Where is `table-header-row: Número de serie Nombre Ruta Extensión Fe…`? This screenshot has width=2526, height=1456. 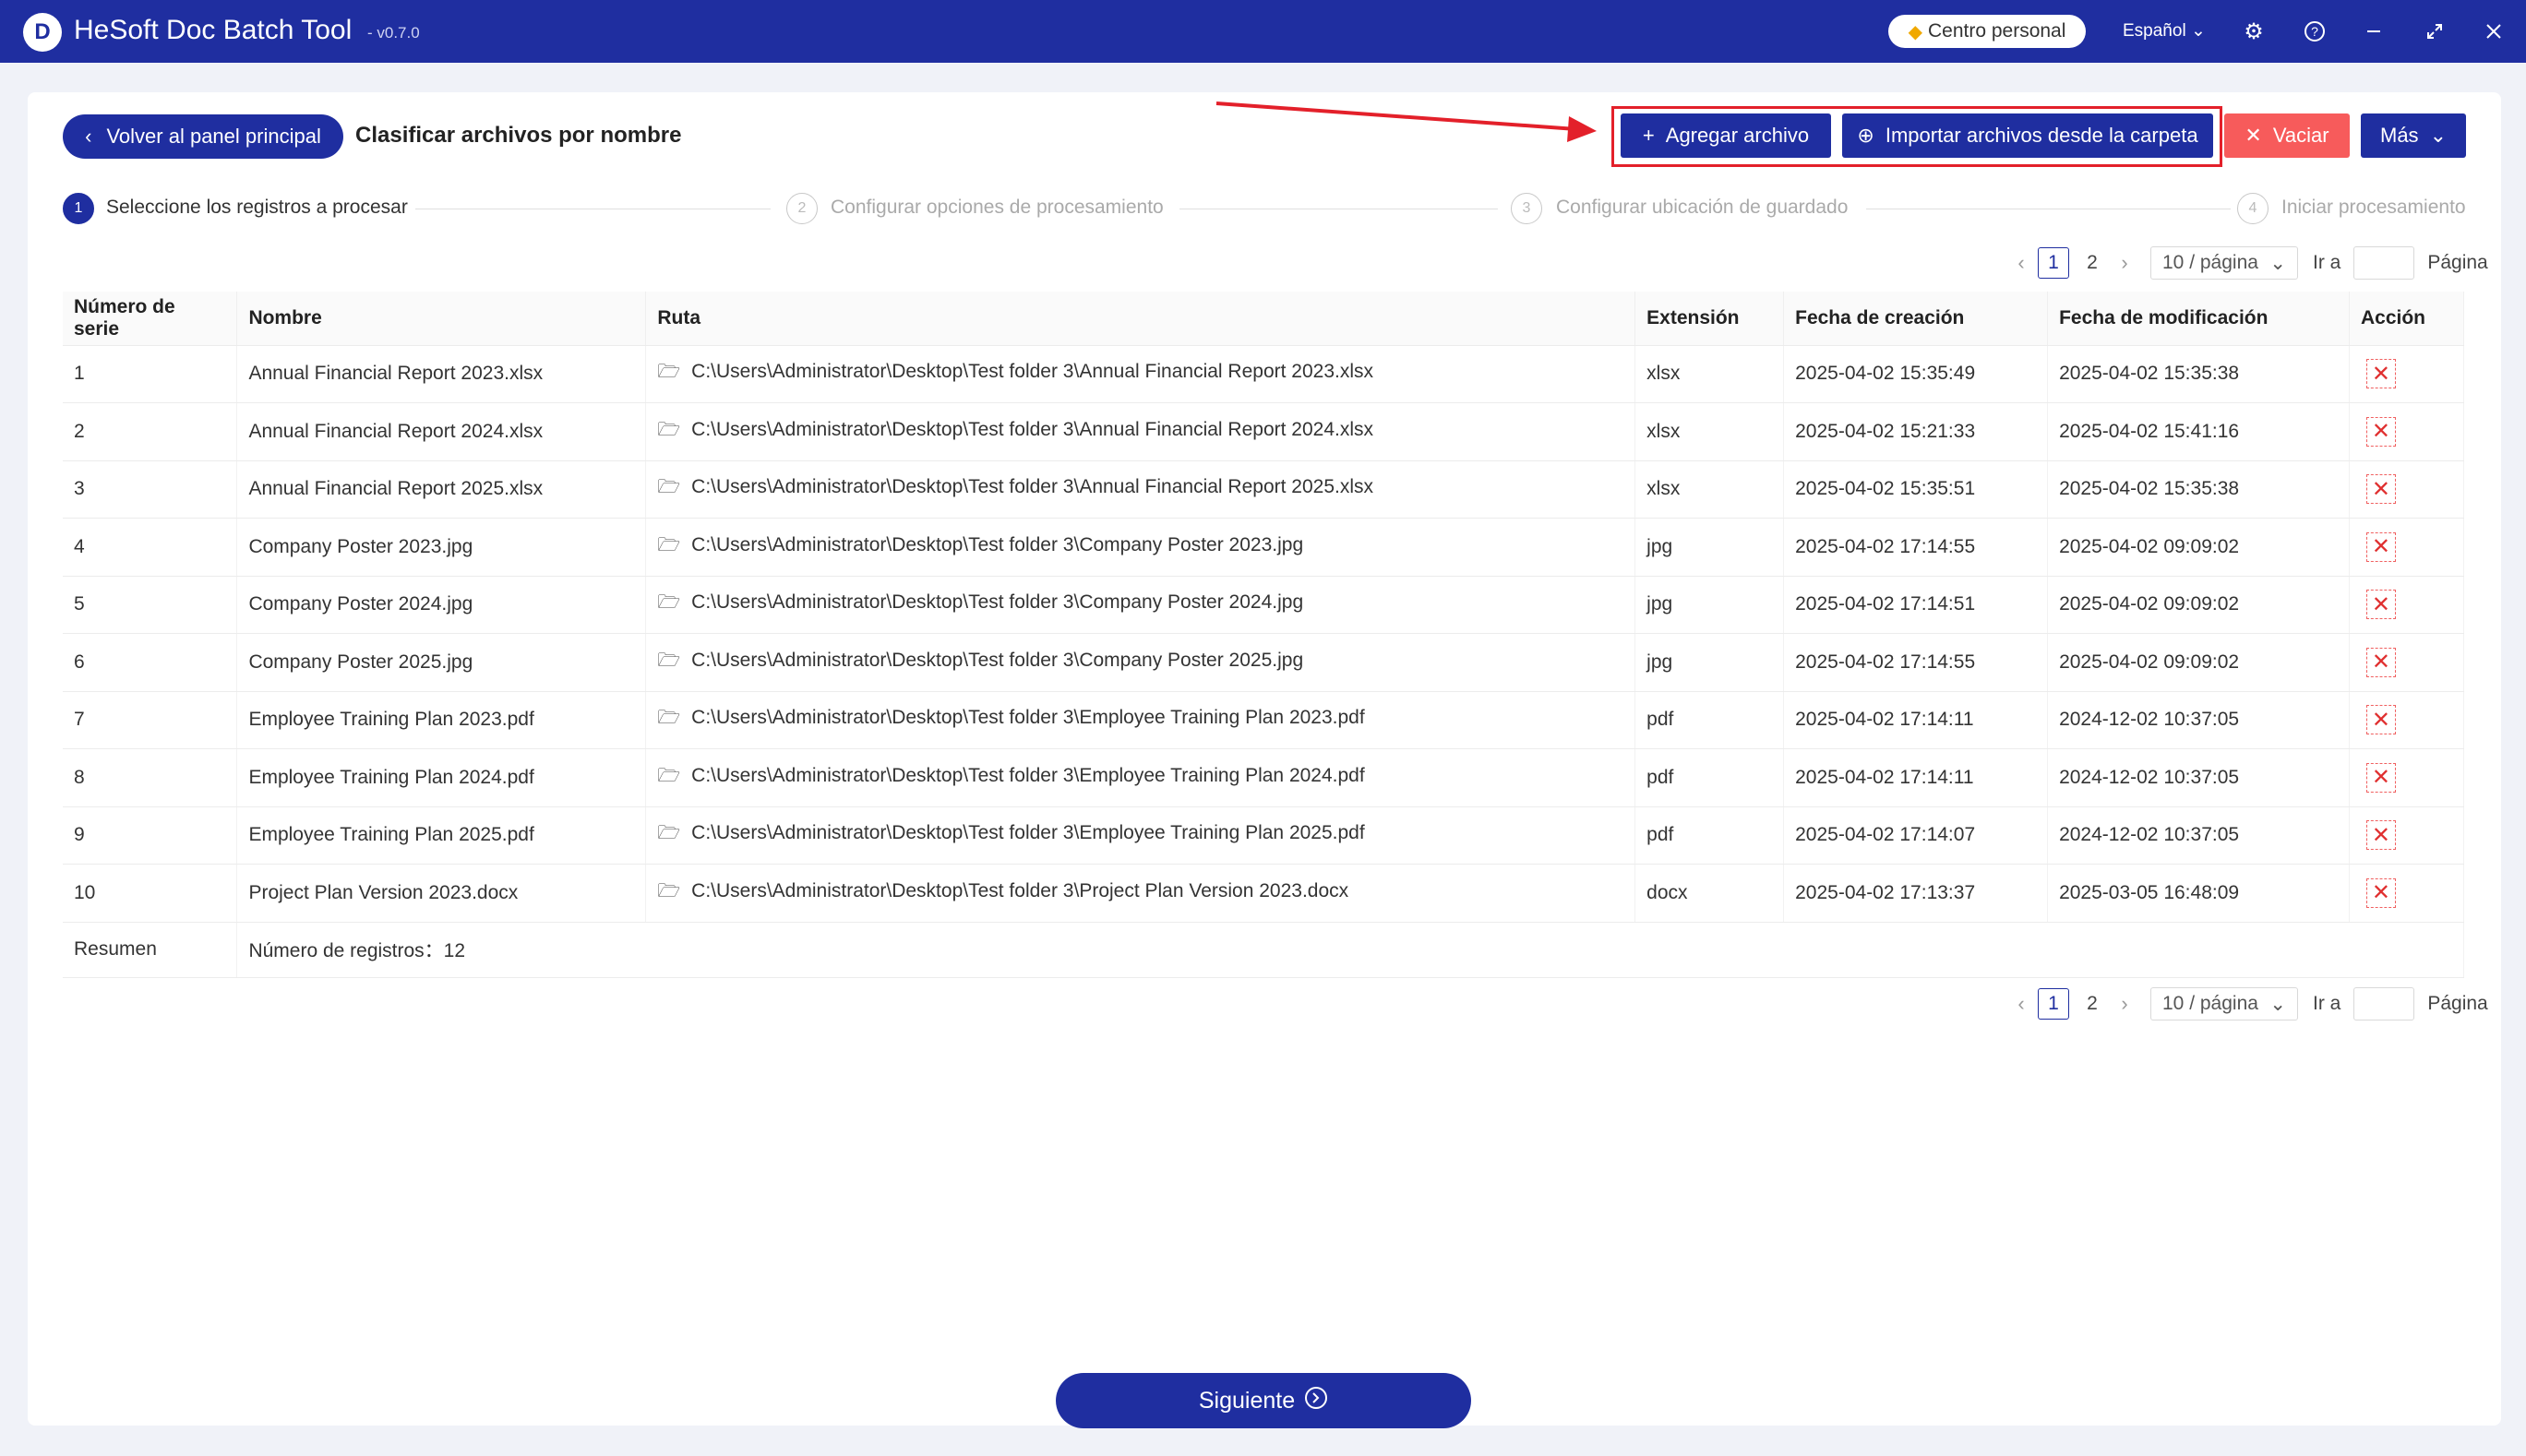
table-header-row: Número de serie Nombre Ruta Extensión Fe… is located at coordinates (1264, 319).